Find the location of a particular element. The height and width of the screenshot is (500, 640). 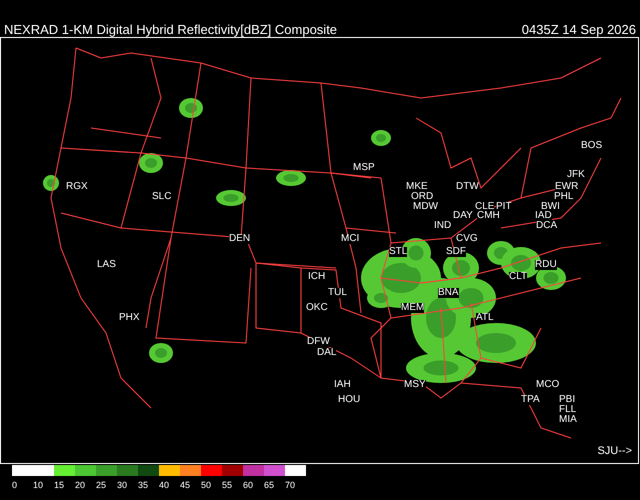

scale-label: 65 is located at coordinates (270, 485).